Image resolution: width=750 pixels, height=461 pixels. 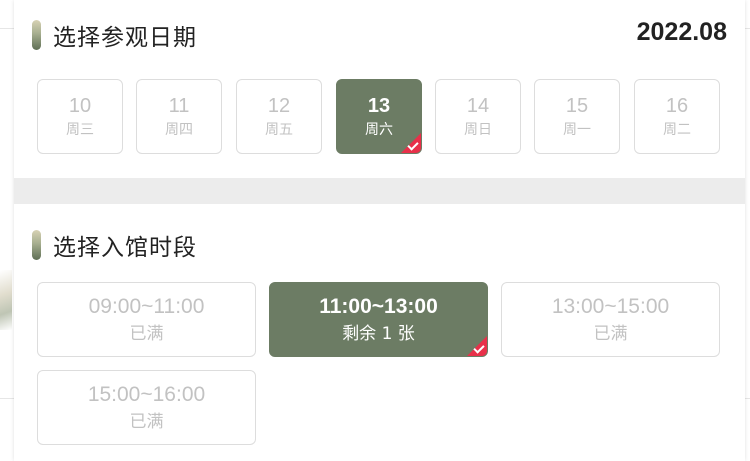 I want to click on date-option-13: 13 周六, so click(x=379, y=116).